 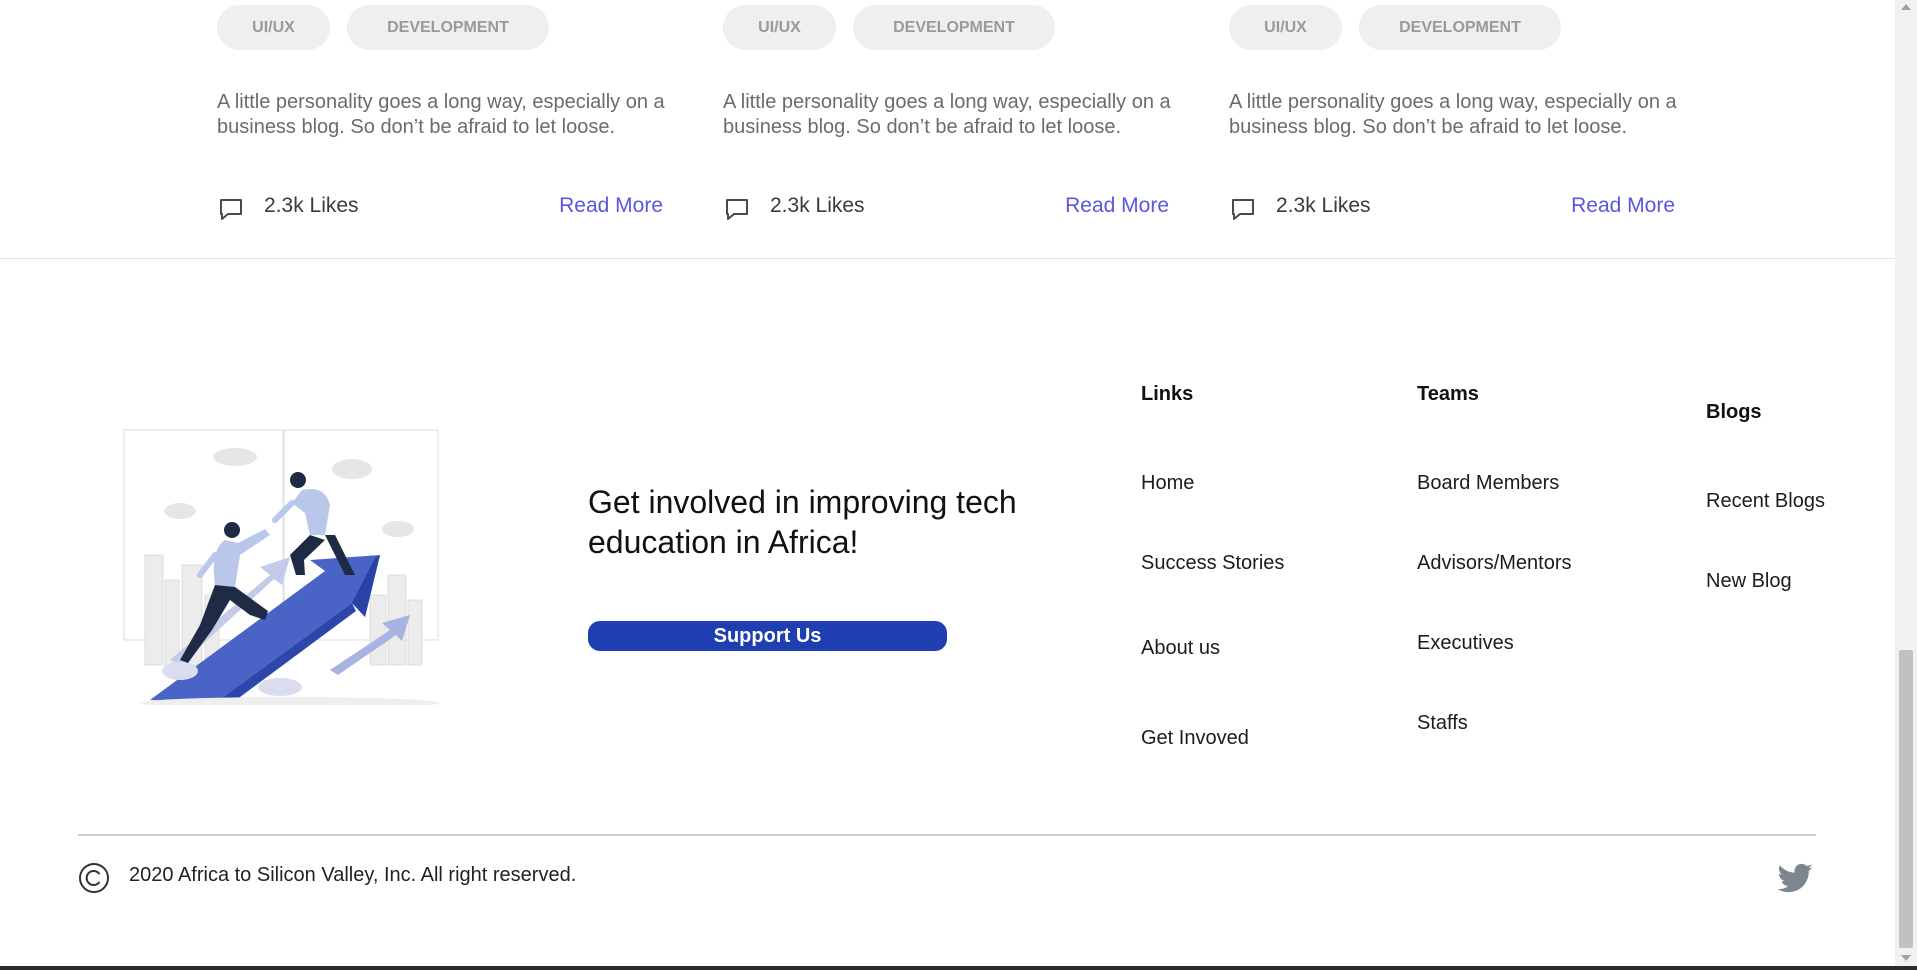 I want to click on section-divider, so click(x=947, y=258).